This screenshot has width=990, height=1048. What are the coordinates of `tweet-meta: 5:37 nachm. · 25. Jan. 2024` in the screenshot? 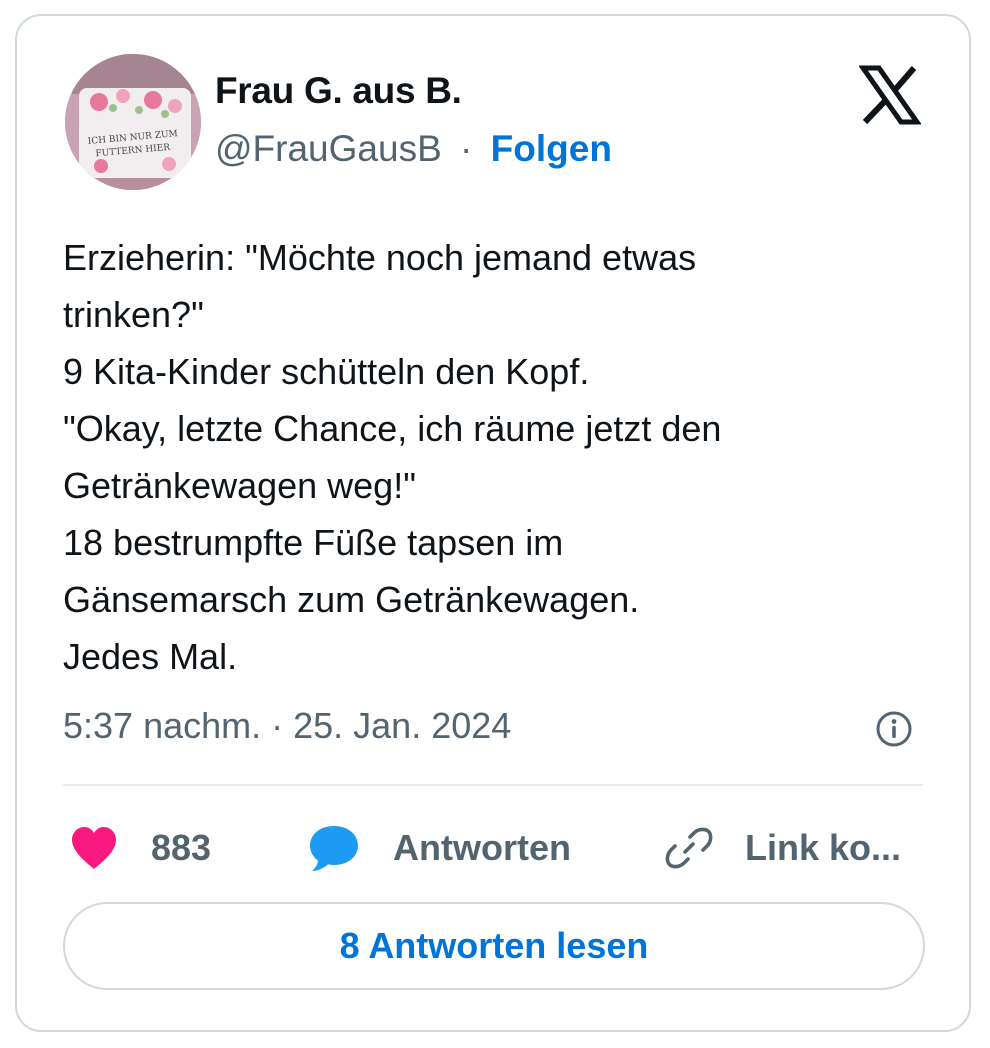 It's located at (287, 726).